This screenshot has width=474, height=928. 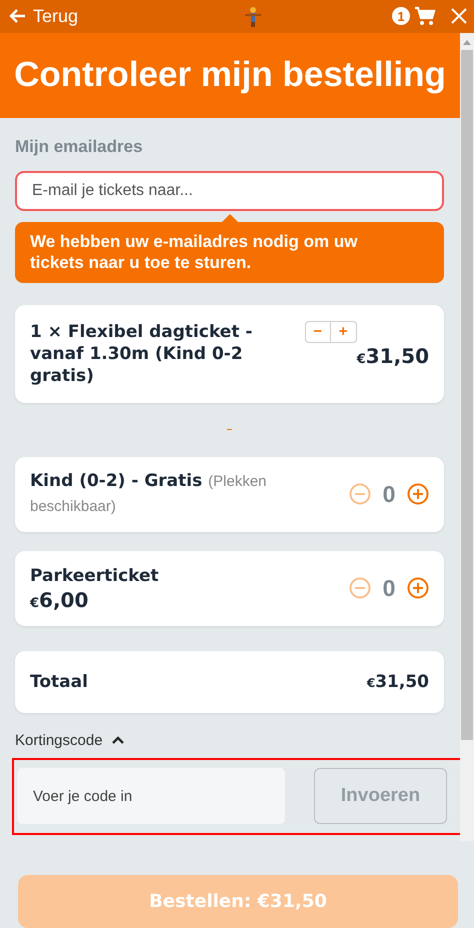 What do you see at coordinates (17, 16) in the screenshot?
I see `back-arrow-icon` at bounding box center [17, 16].